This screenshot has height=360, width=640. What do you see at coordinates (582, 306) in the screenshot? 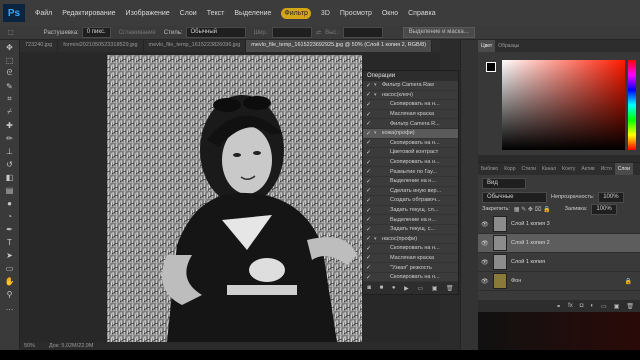
I see `mask-icon: ◘` at bounding box center [582, 306].